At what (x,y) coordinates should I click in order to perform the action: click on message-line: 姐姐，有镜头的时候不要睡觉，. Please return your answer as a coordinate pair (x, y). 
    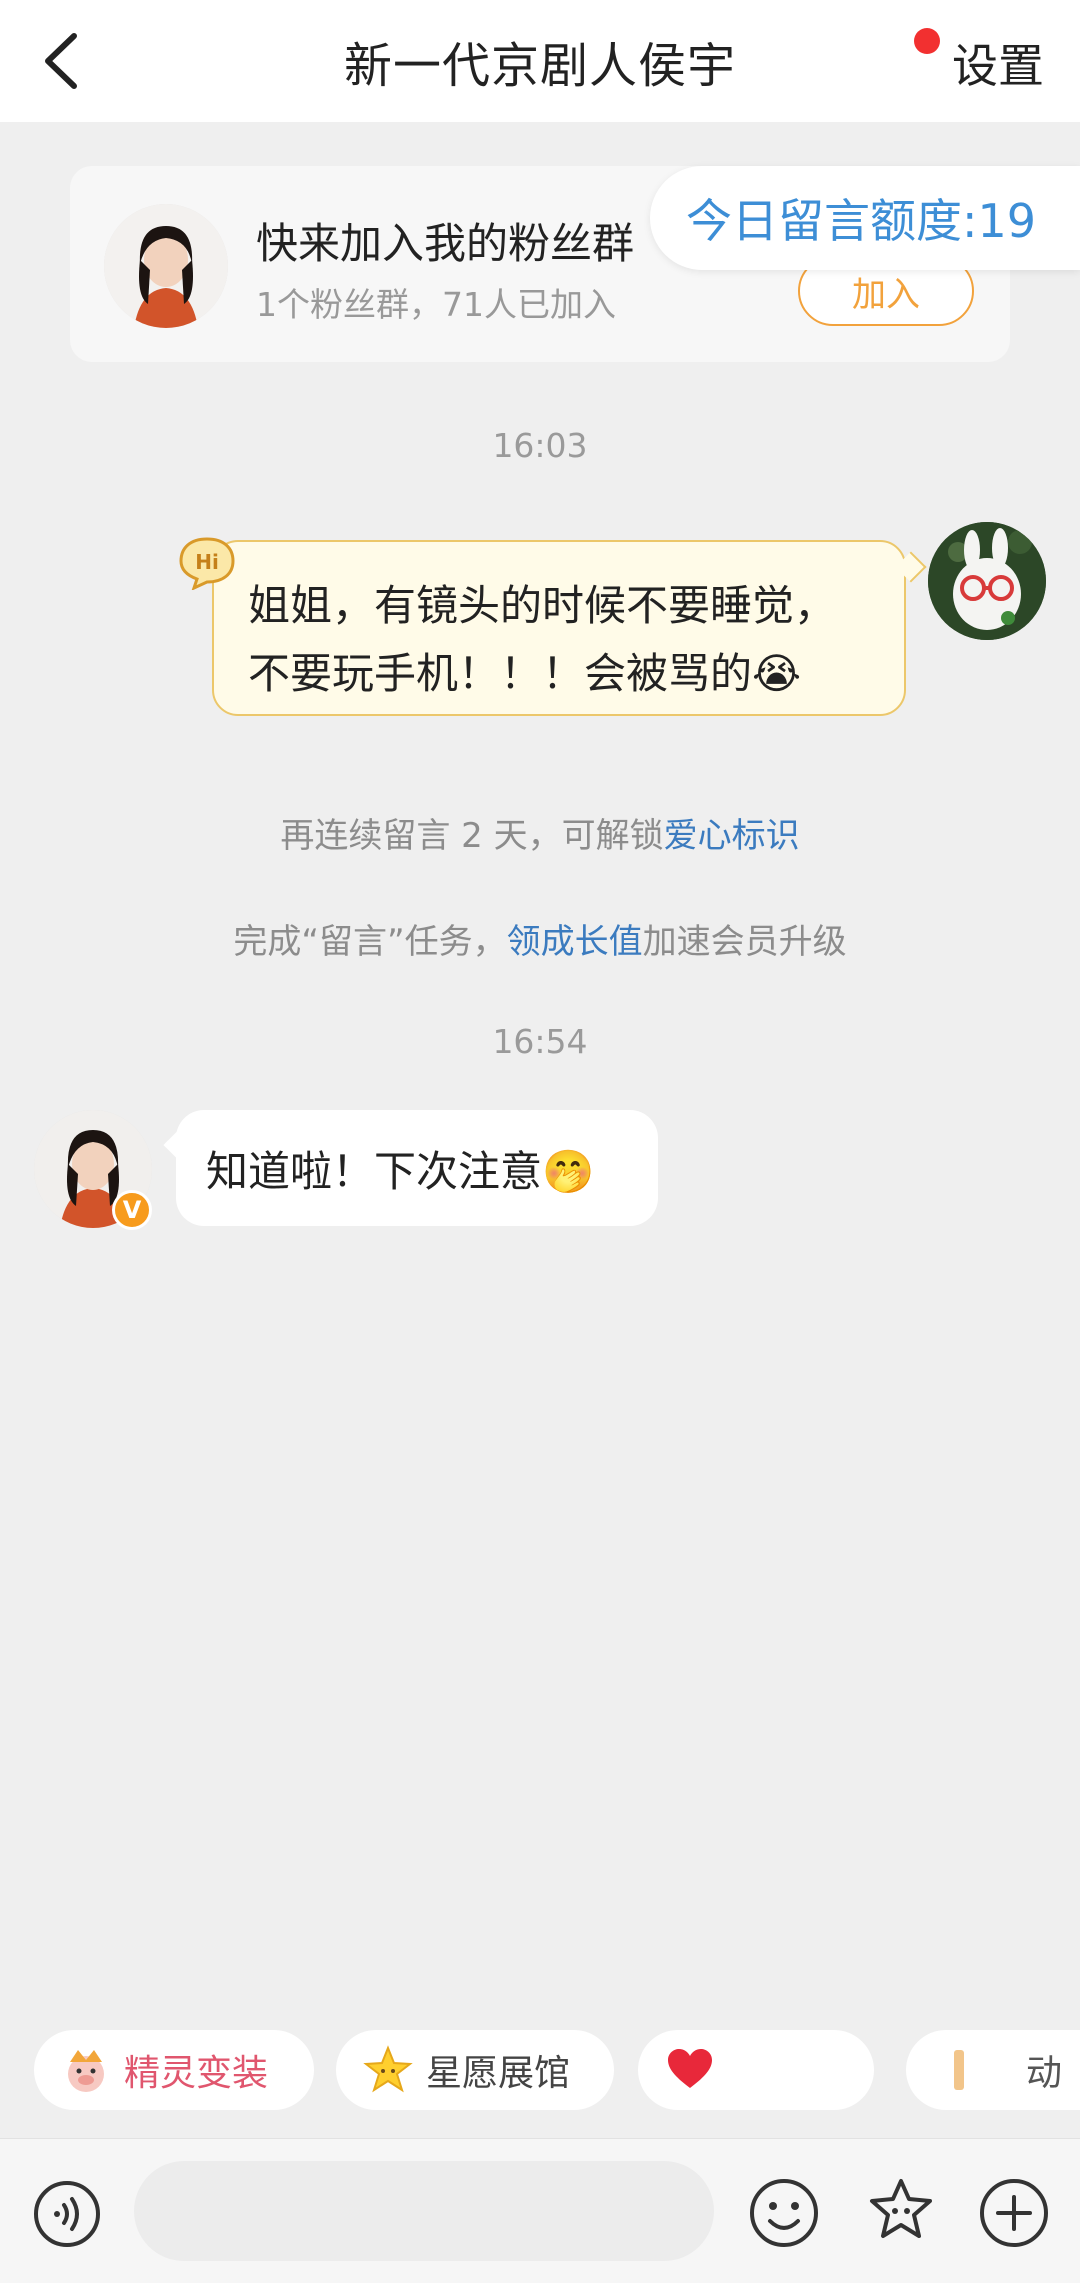
    Looking at the image, I should click on (542, 605).